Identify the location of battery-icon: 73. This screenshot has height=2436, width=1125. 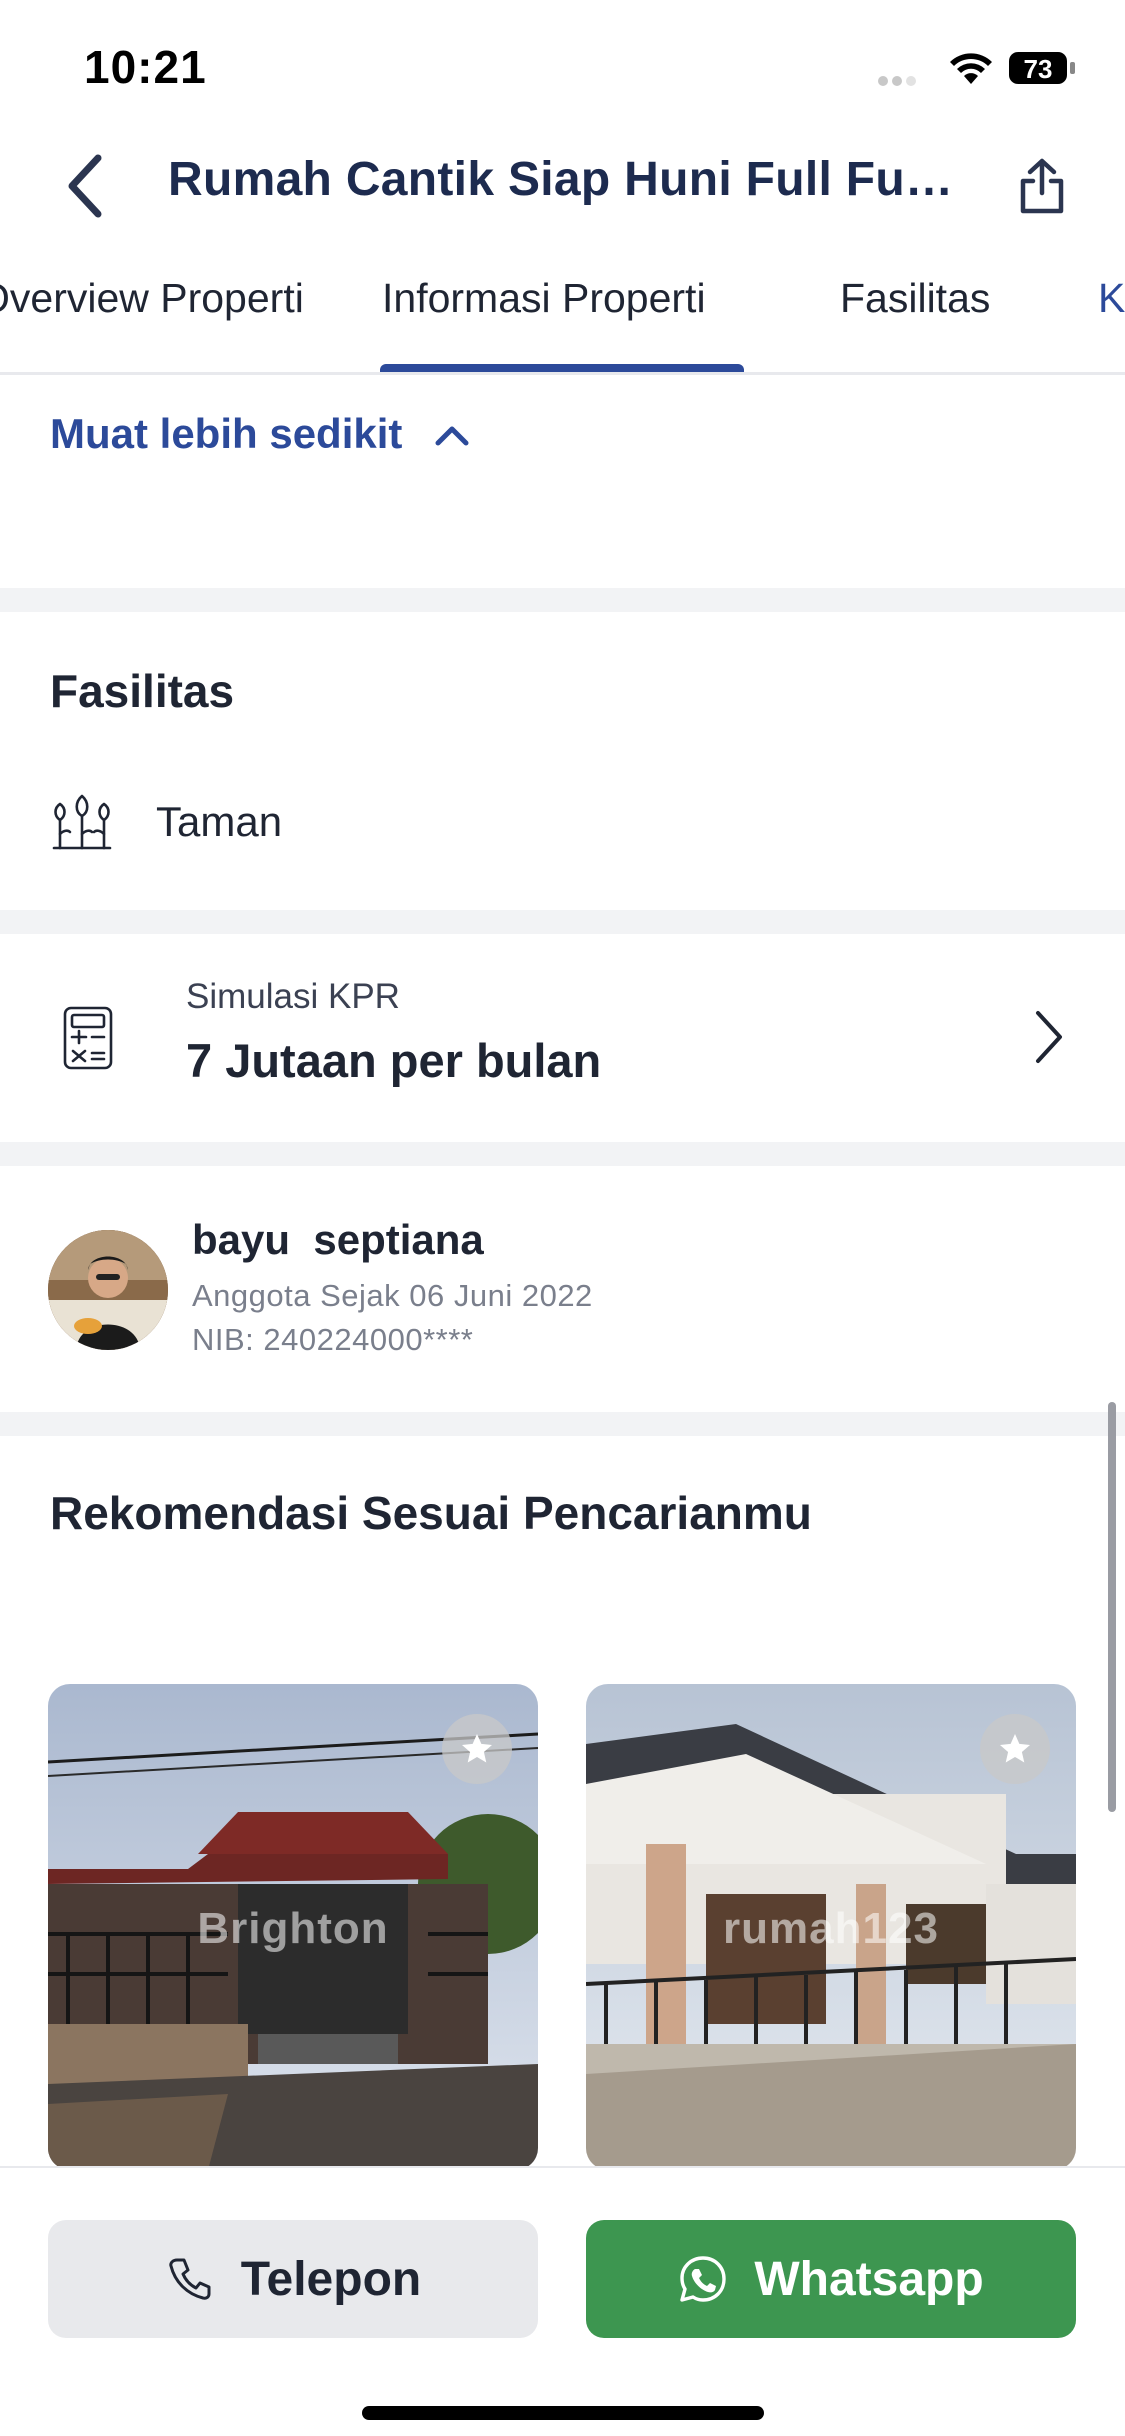
(1042, 68).